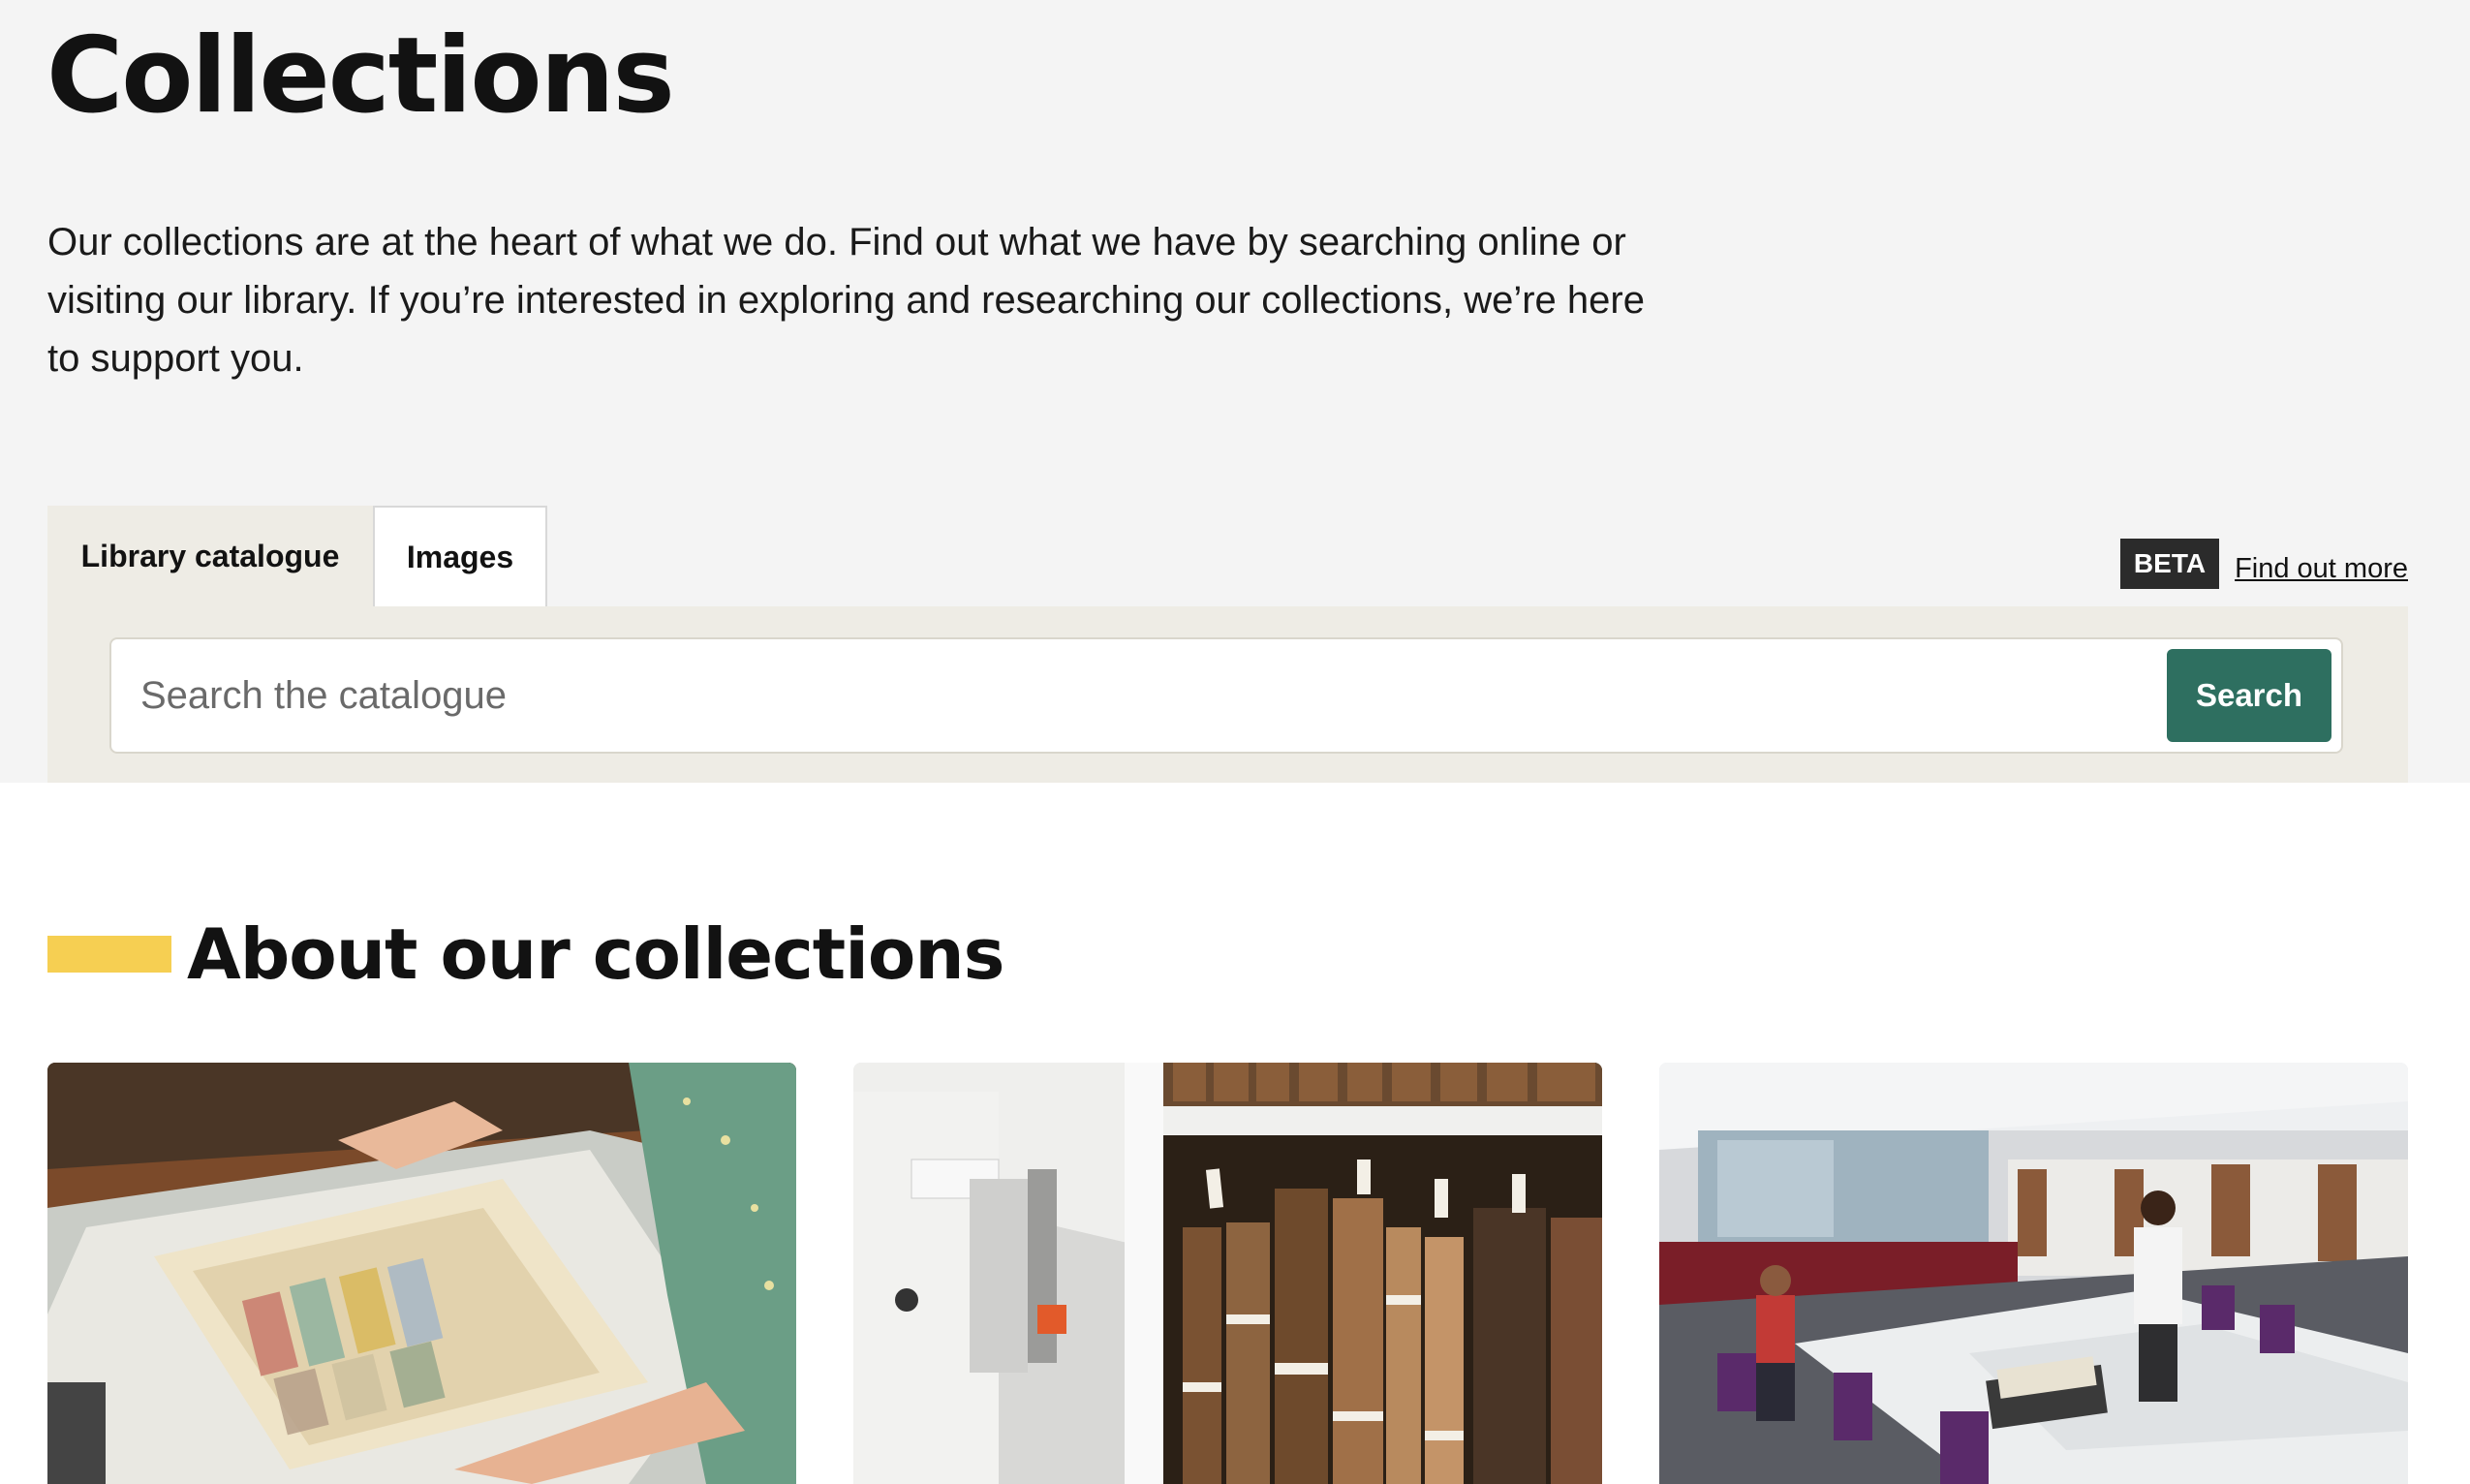 This screenshot has height=1484, width=2470. Describe the element at coordinates (109, 954) in the screenshot. I see `heading-accent-bar` at that location.